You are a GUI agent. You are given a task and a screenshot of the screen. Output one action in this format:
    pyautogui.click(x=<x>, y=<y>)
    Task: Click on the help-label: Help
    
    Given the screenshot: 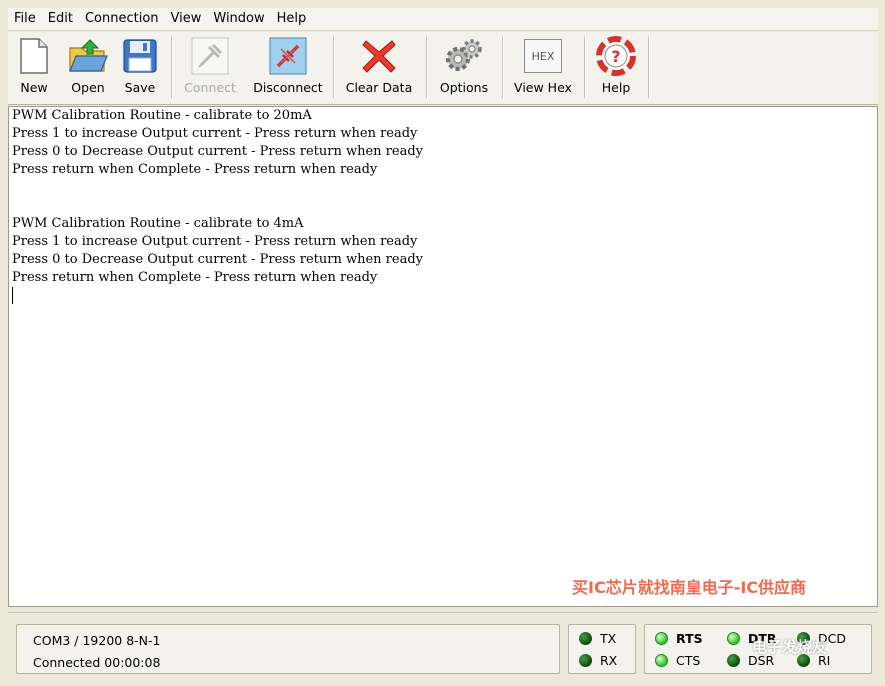 What is the action you would take?
    pyautogui.click(x=616, y=87)
    